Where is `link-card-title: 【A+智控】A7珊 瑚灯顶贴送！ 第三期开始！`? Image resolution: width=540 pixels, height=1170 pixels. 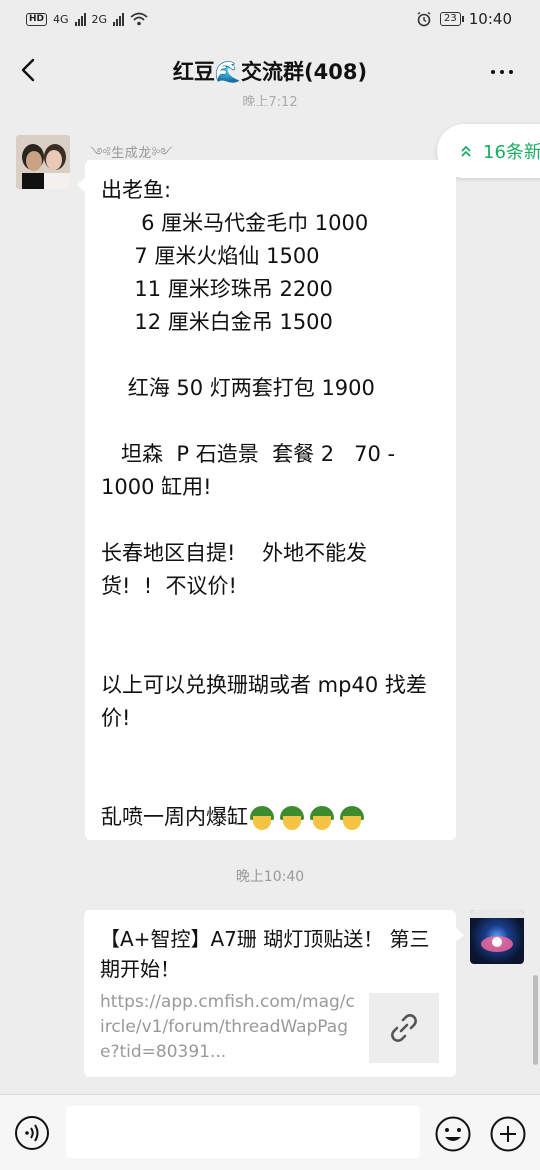 link-card-title: 【A+智控】A7珊 瑚灯顶贴送！ 第三期开始！ is located at coordinates (265, 954).